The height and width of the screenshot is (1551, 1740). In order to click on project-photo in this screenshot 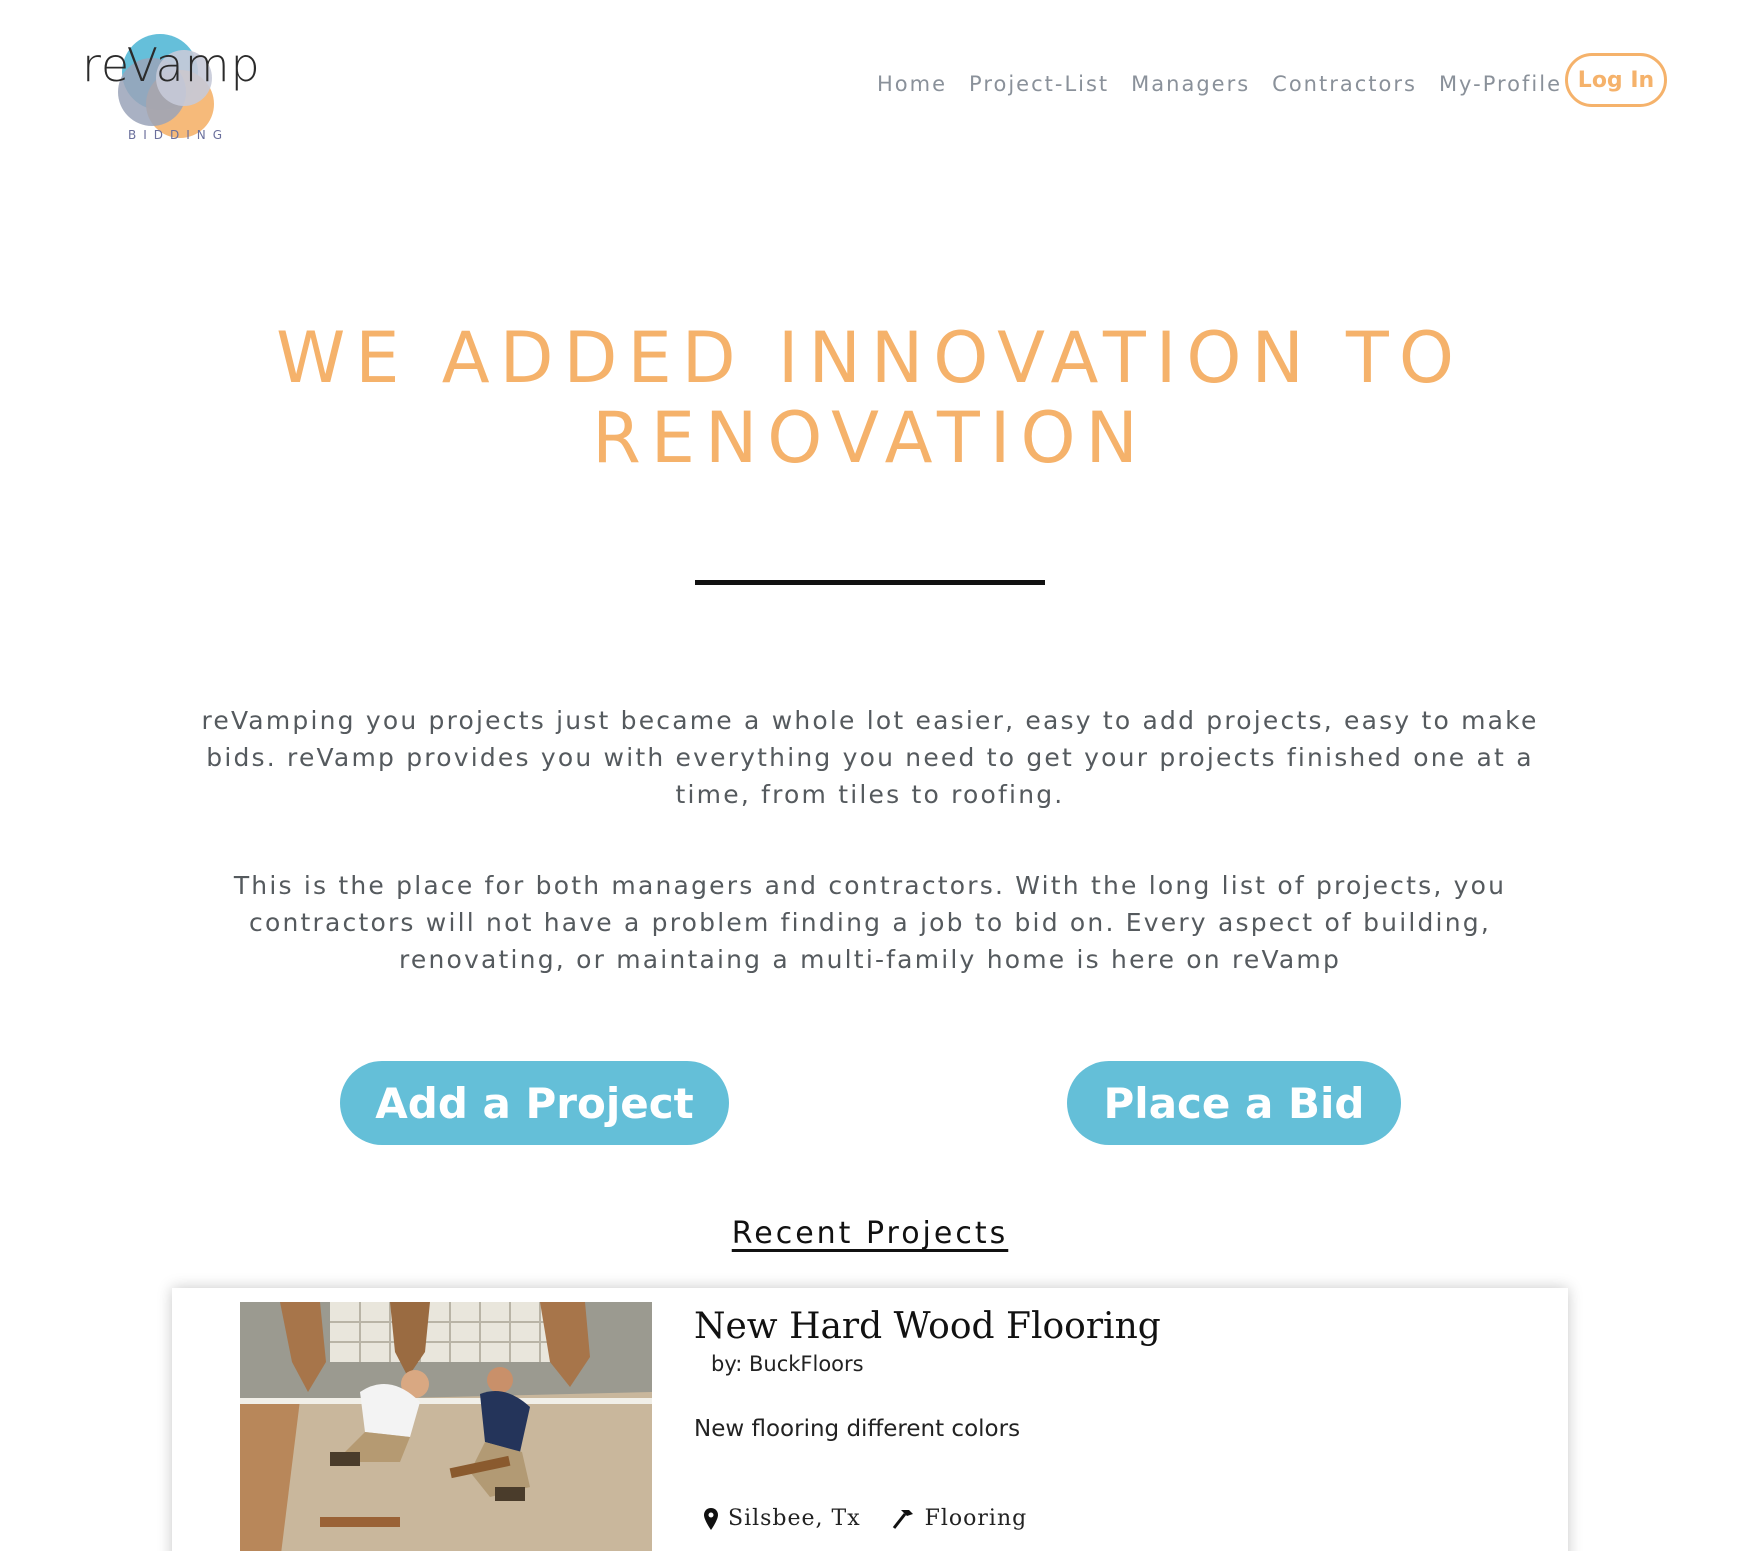, I will do `click(446, 1426)`.